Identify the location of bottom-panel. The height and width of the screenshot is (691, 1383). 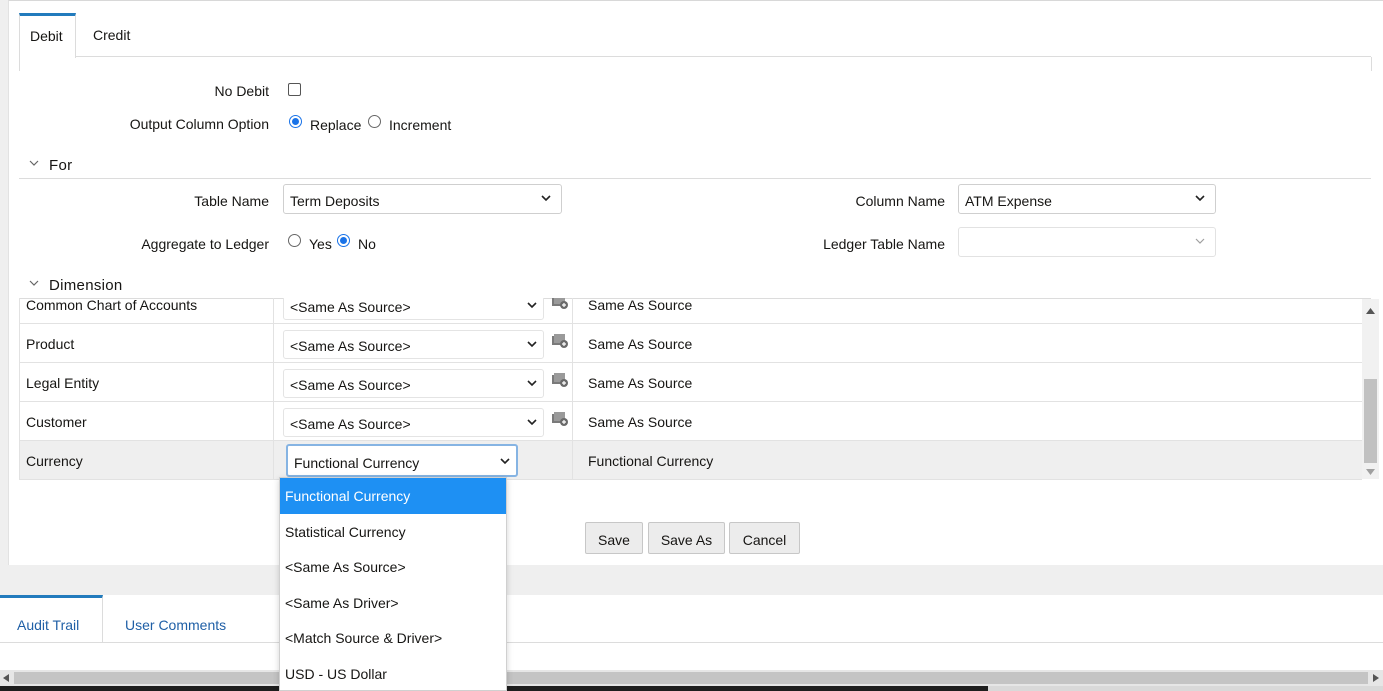
(691, 656).